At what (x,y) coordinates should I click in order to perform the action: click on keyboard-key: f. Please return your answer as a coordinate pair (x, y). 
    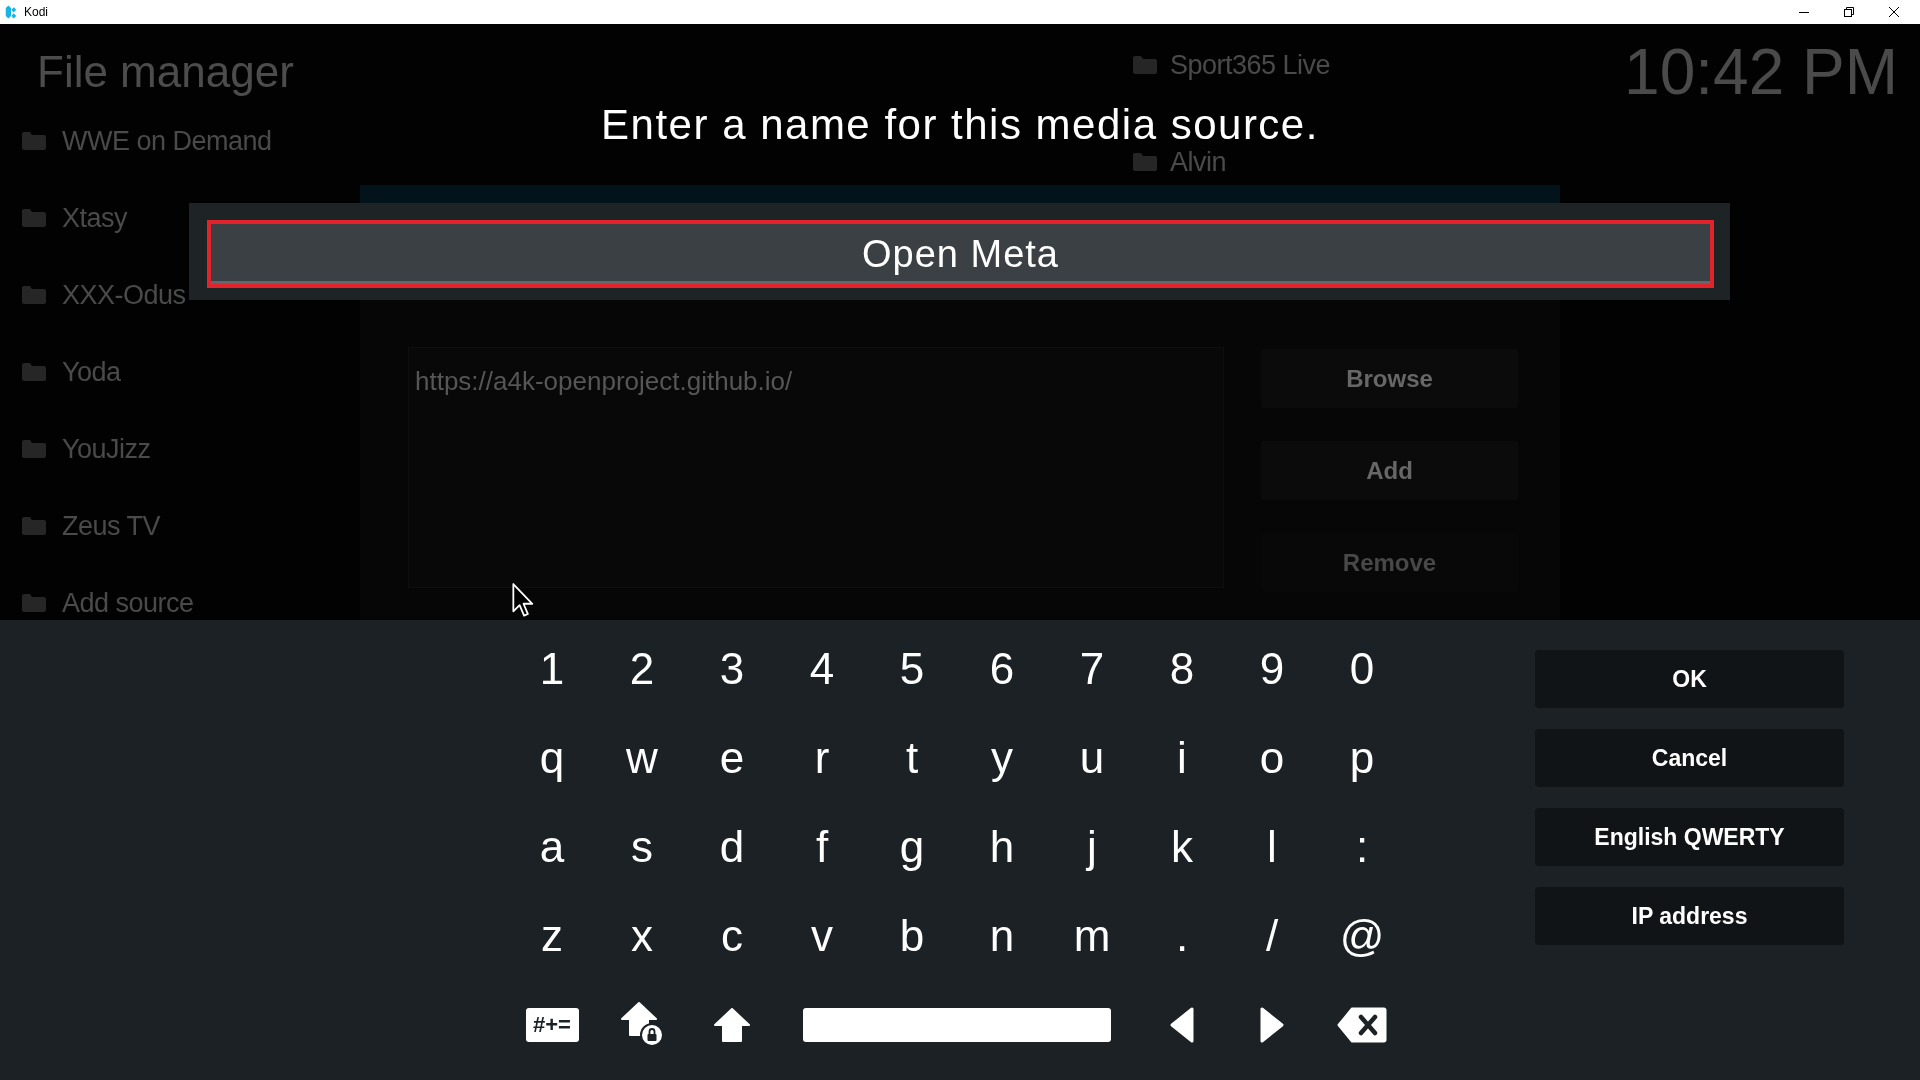
    Looking at the image, I should click on (822, 846).